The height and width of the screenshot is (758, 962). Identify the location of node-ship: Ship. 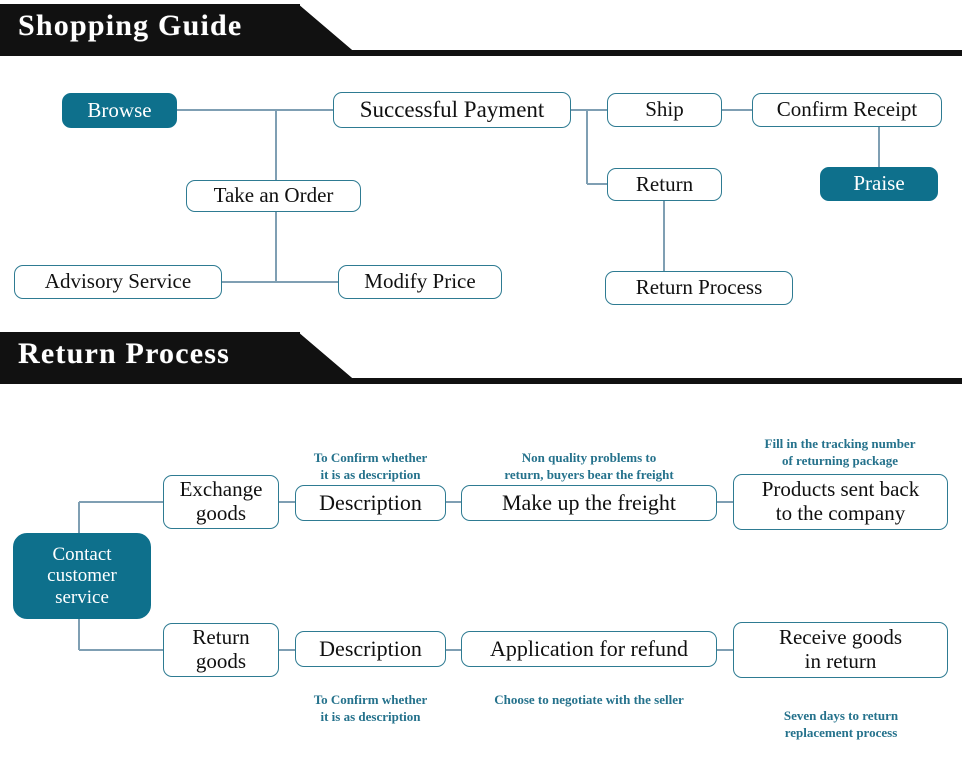
(664, 110).